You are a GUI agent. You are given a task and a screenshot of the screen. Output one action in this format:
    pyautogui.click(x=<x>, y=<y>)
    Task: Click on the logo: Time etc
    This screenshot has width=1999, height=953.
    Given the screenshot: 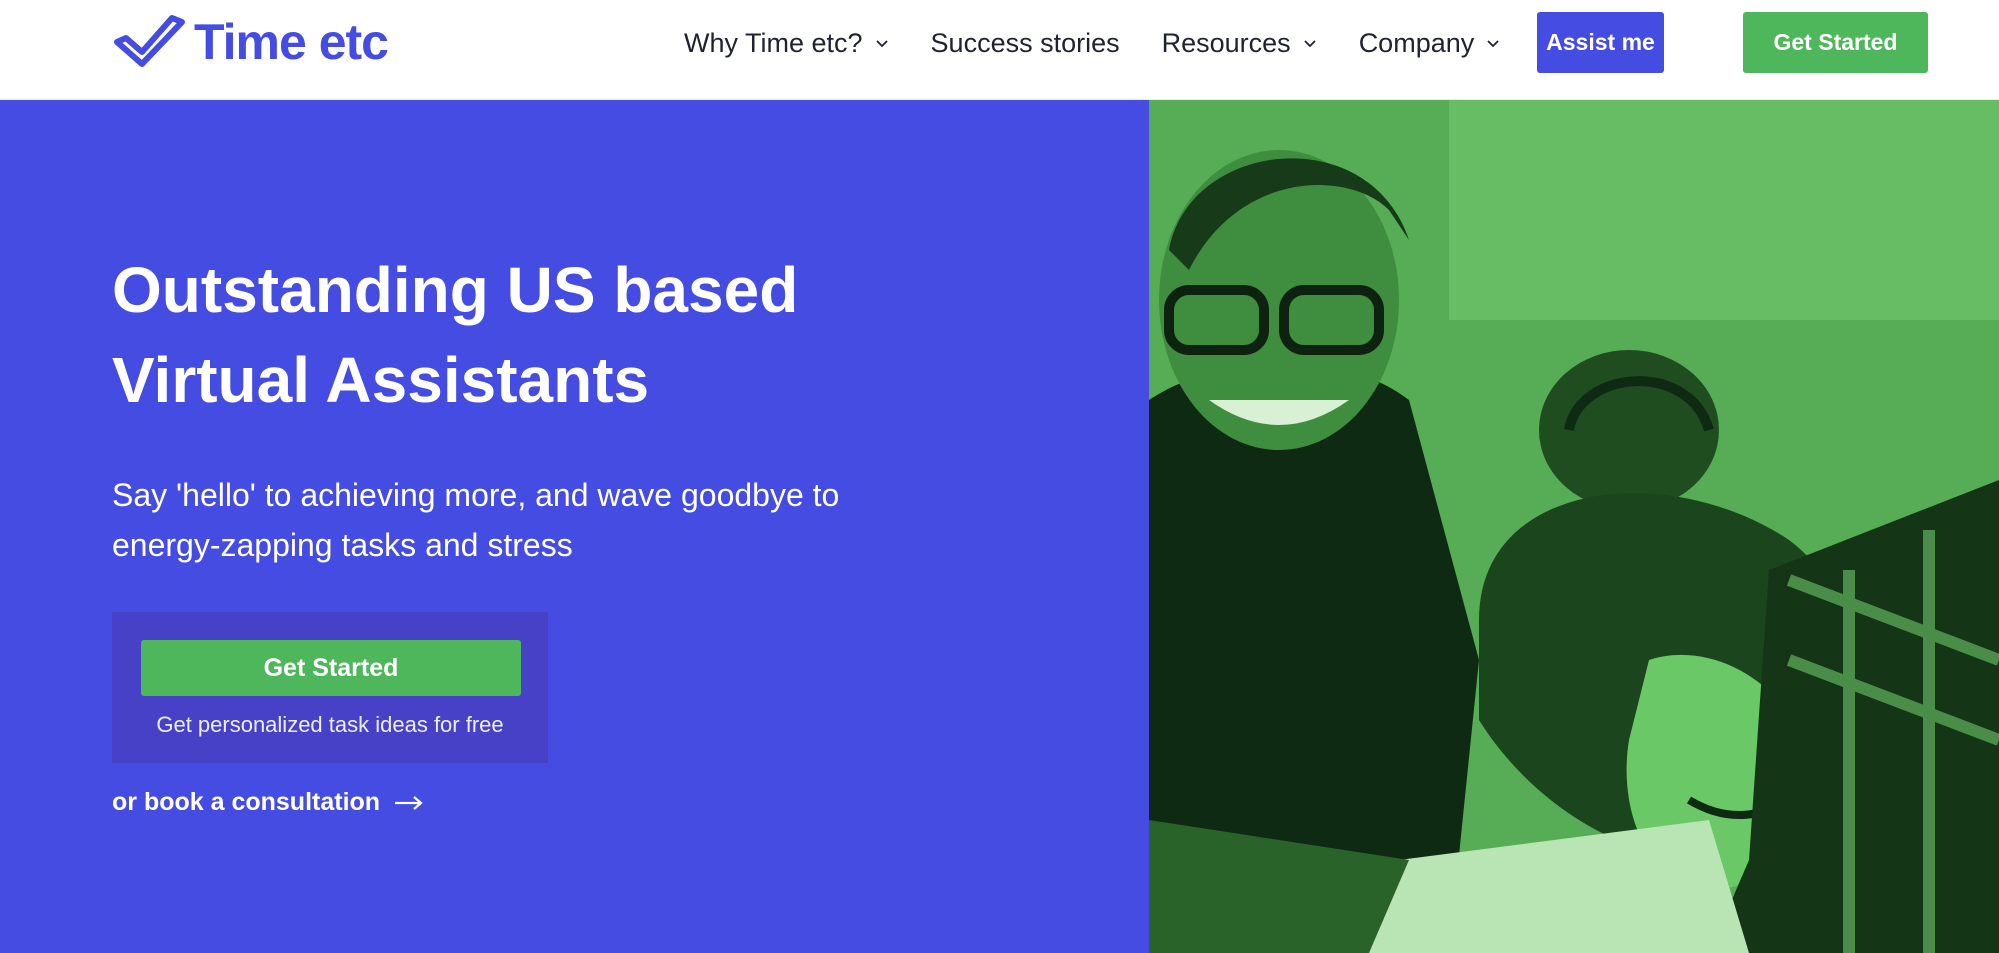 What is the action you would take?
    pyautogui.click(x=250, y=42)
    